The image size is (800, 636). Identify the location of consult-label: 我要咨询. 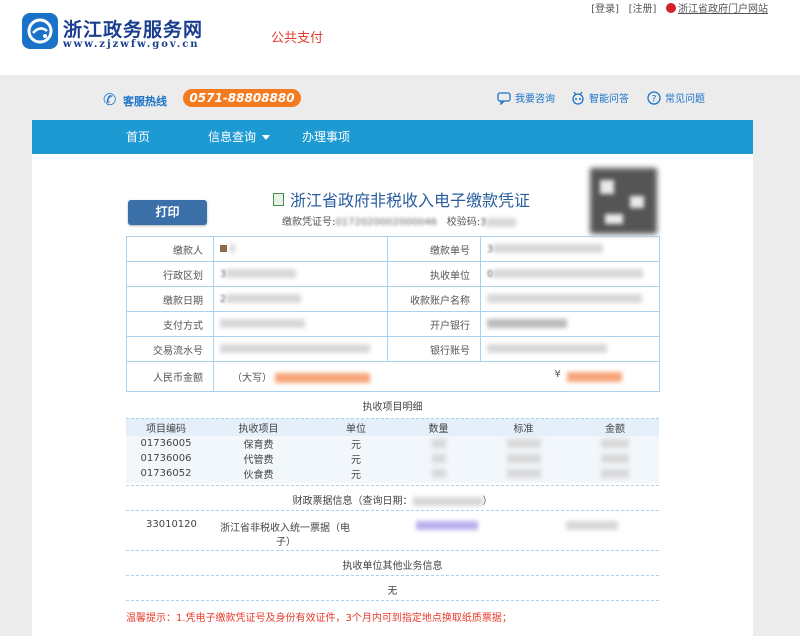
(535, 99).